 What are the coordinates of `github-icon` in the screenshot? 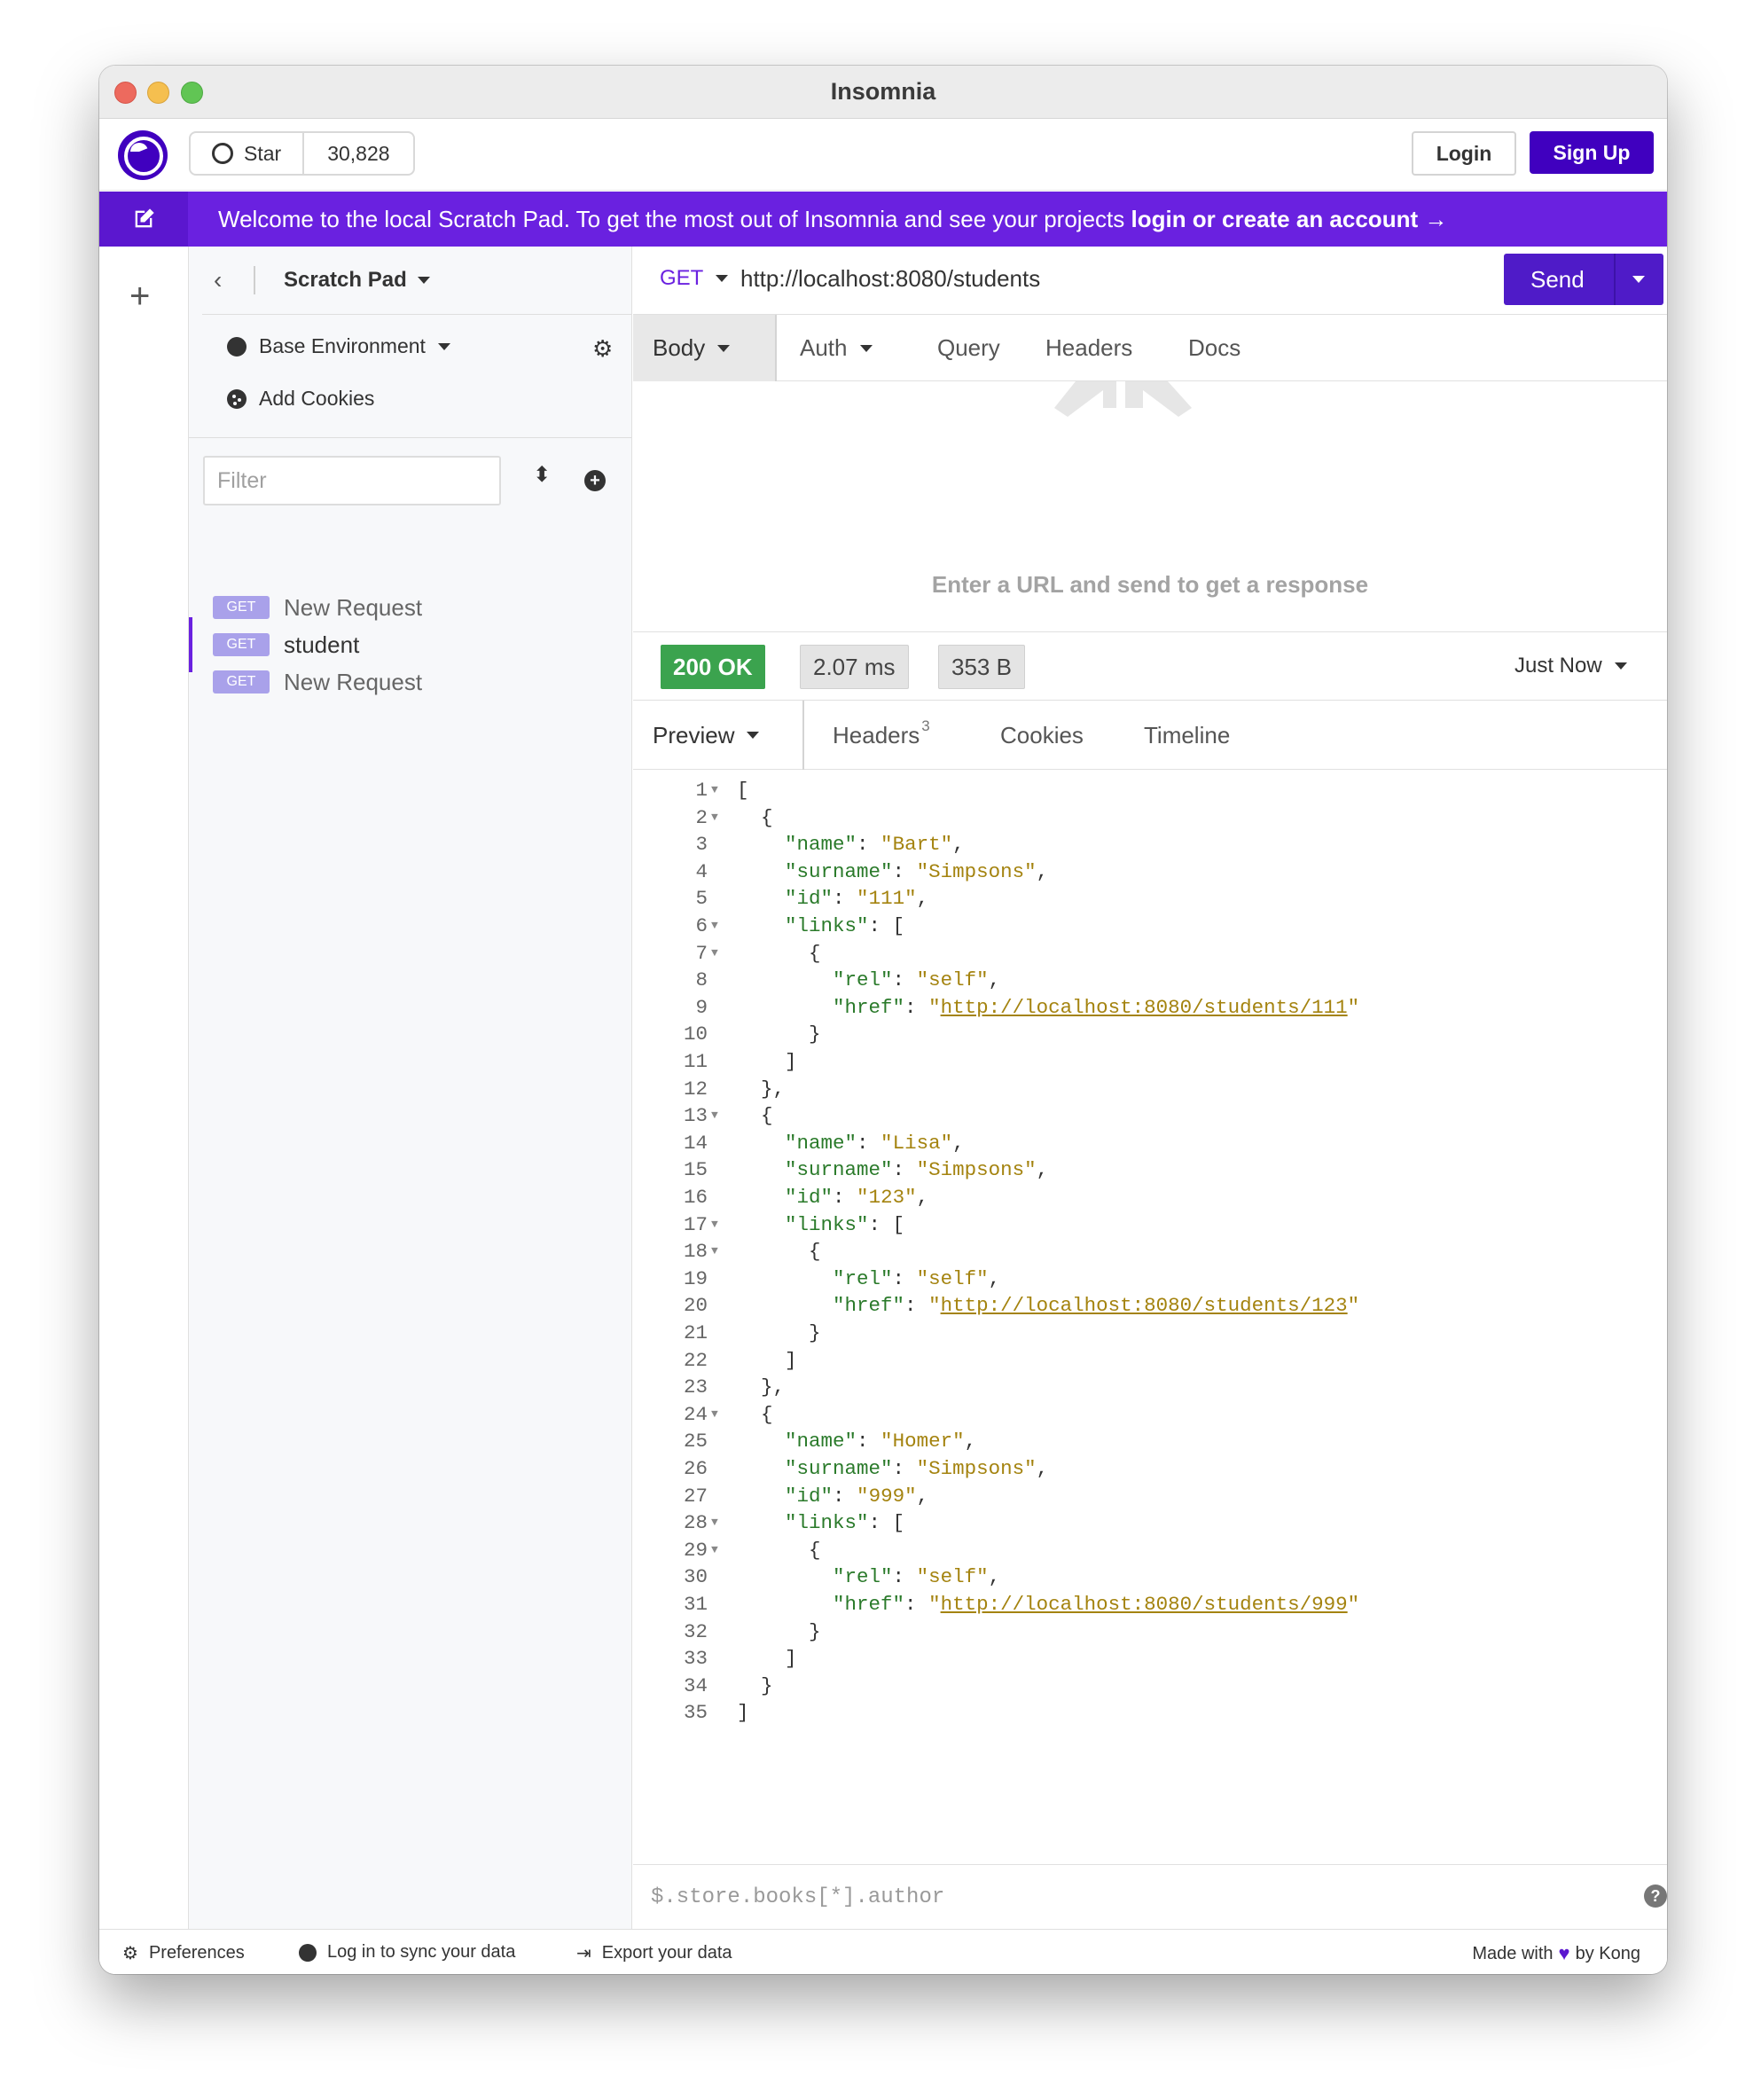 It's located at (222, 153).